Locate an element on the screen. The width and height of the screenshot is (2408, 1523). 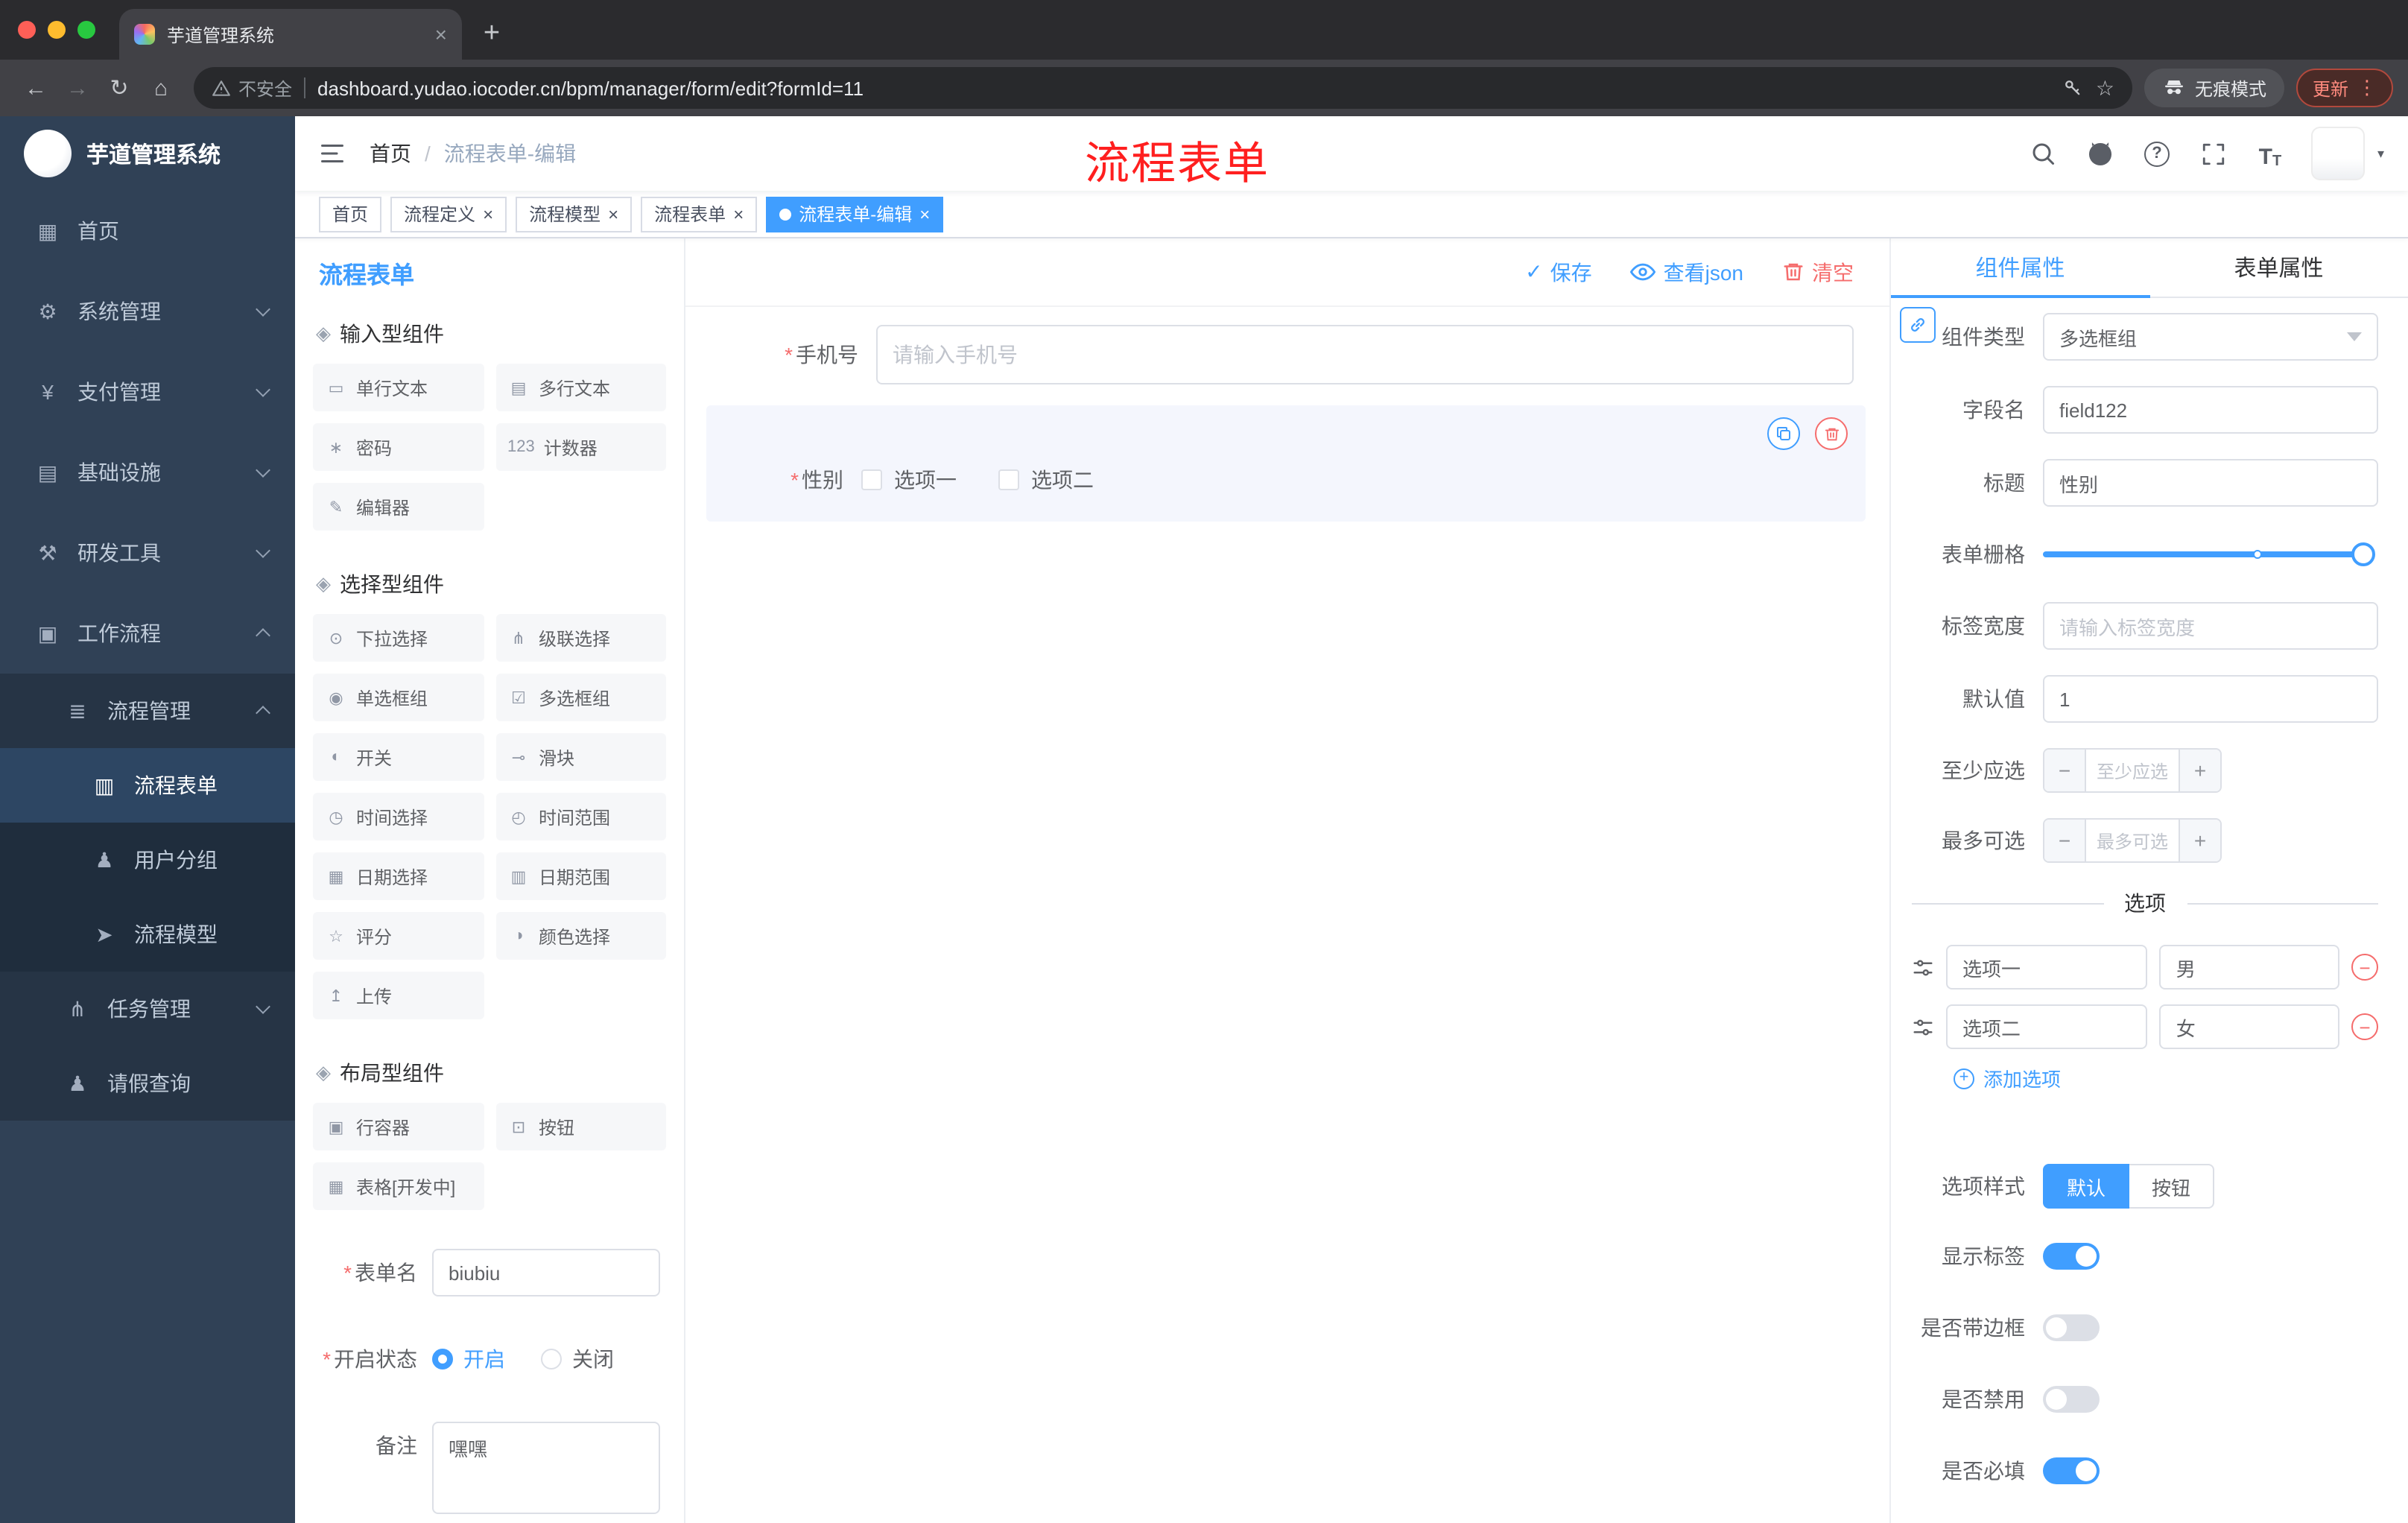
sidebar-item: ➤ 流程模型 is located at coordinates (147, 935).